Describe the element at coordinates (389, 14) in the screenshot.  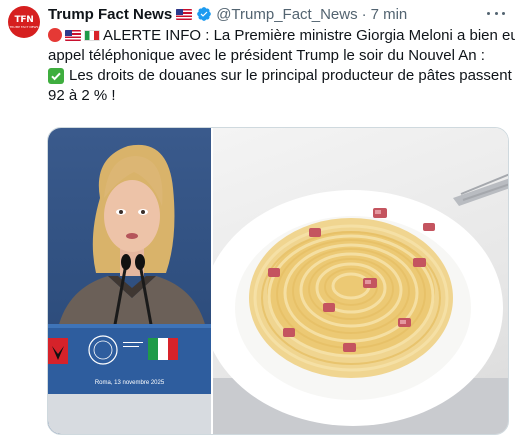
I see `post-time: 7 min` at that location.